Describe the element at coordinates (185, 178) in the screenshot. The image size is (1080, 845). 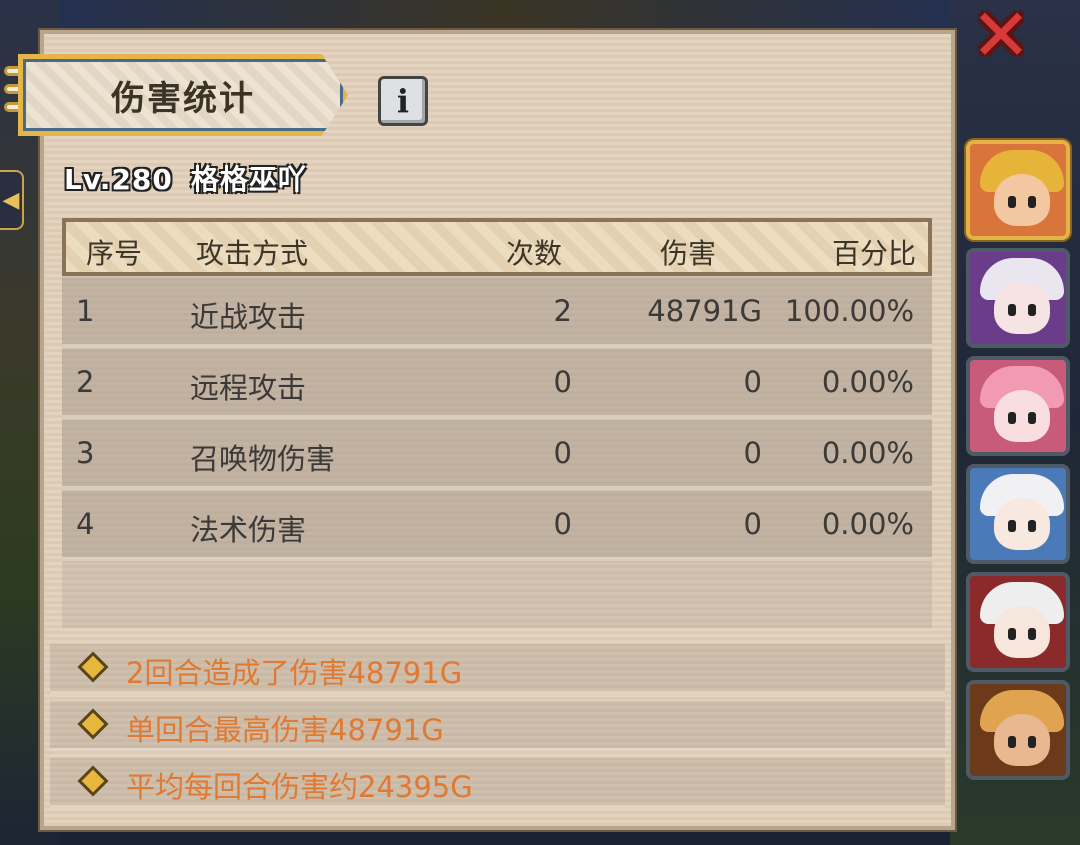
I see `player-info: Lv.280 格格巫吖` at that location.